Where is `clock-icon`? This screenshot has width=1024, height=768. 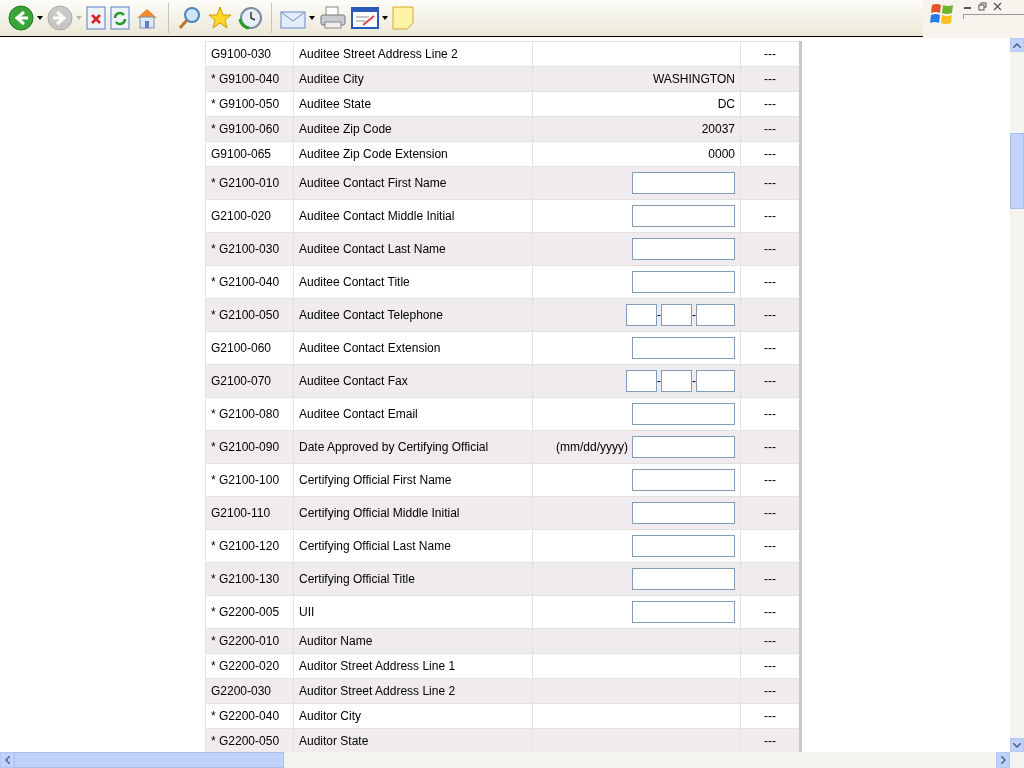
clock-icon is located at coordinates (250, 18).